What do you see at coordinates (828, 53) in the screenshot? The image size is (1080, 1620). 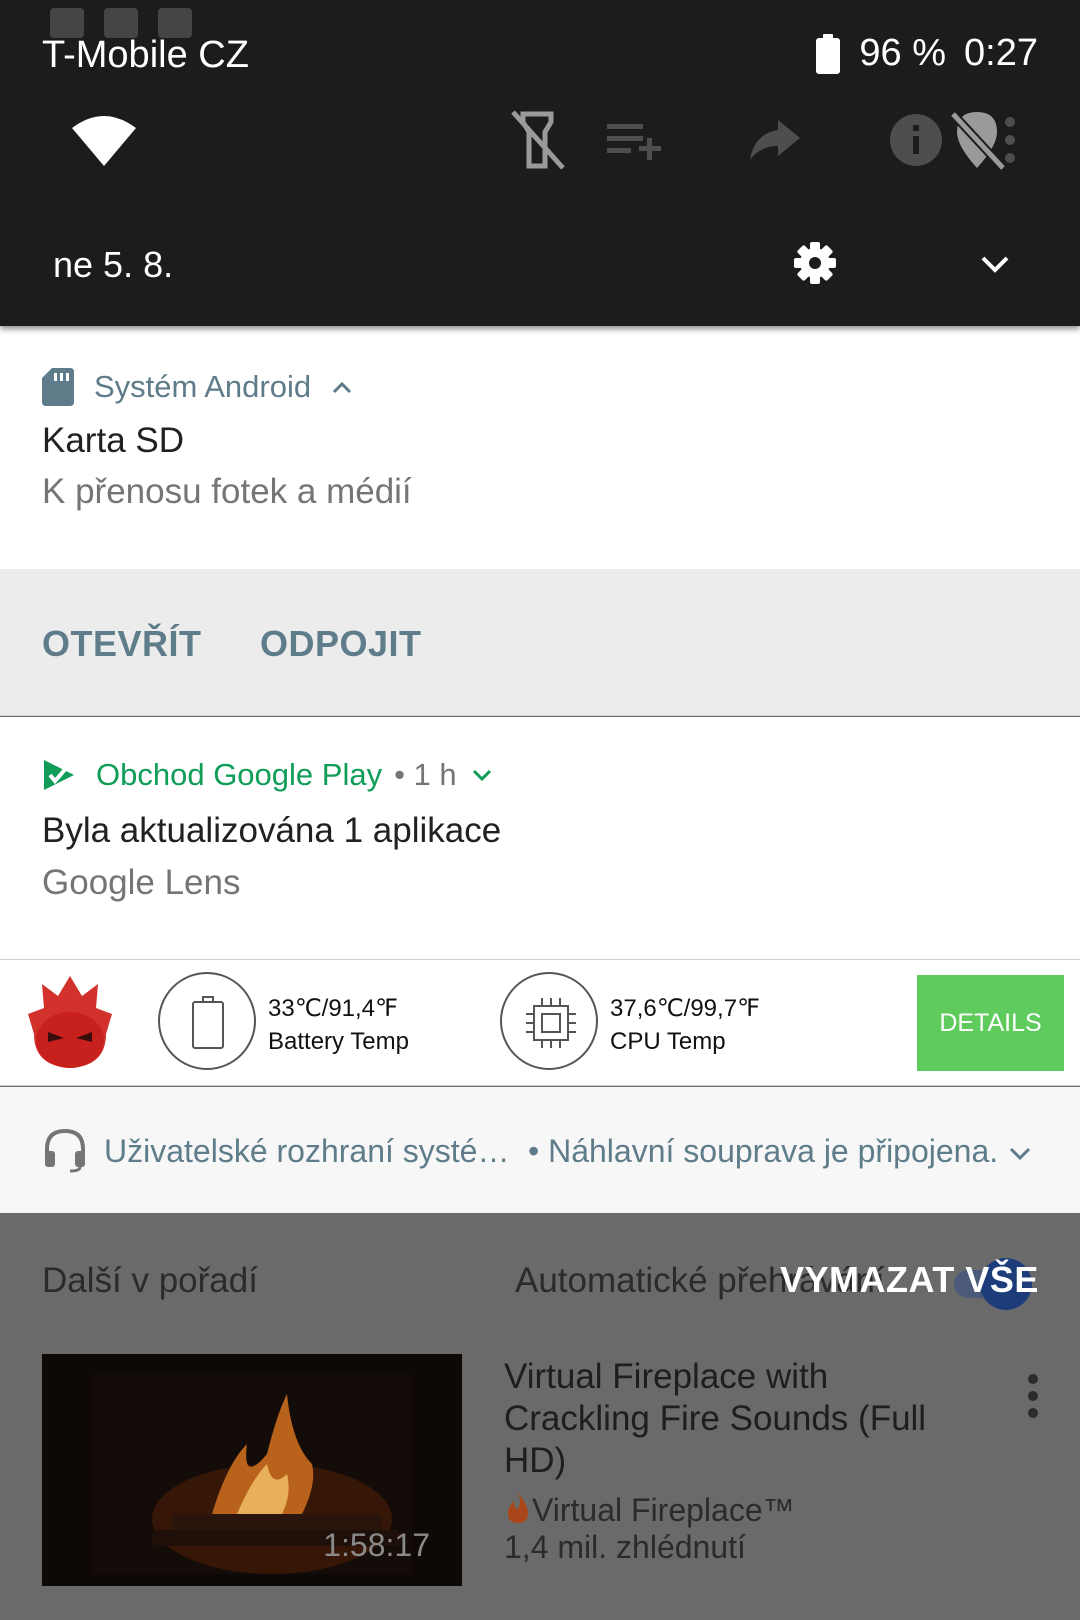 I see `battery-icon` at bounding box center [828, 53].